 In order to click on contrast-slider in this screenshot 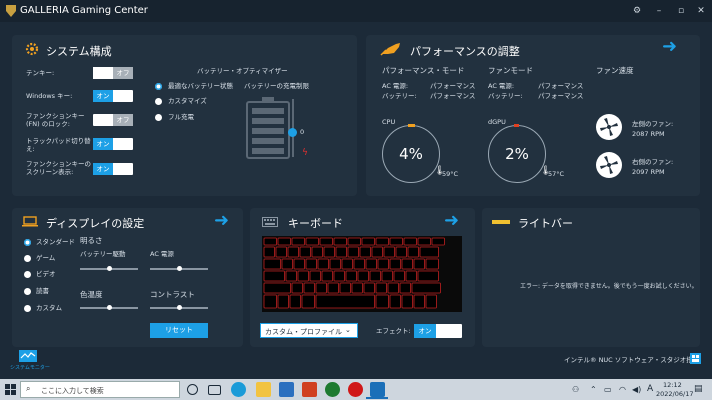, I will do `click(179, 307)`.